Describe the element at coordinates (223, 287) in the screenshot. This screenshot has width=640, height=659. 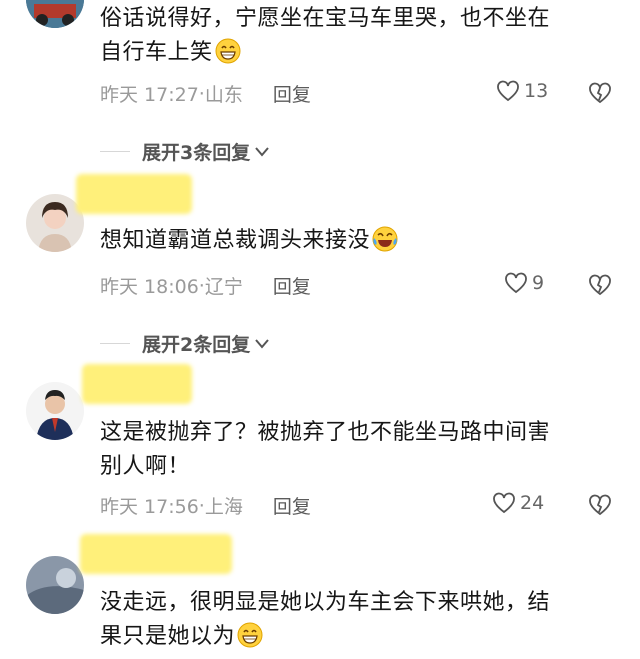
I see `location: 辽宁` at that location.